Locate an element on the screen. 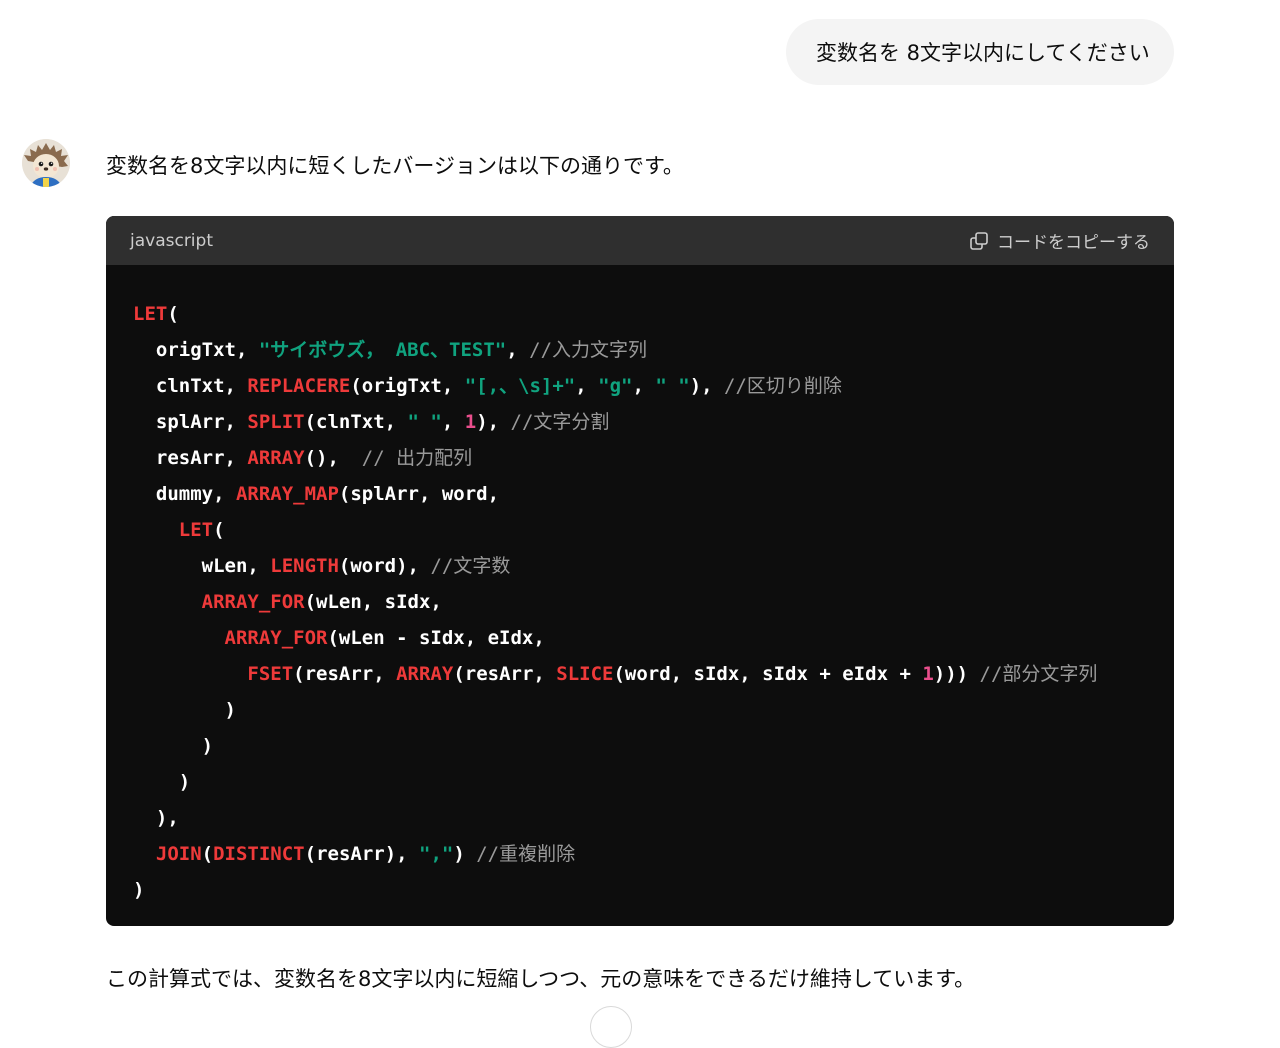 This screenshot has width=1280, height=1048. user-message-bubble: 変数名を 8文字以内にしてください is located at coordinates (980, 52).